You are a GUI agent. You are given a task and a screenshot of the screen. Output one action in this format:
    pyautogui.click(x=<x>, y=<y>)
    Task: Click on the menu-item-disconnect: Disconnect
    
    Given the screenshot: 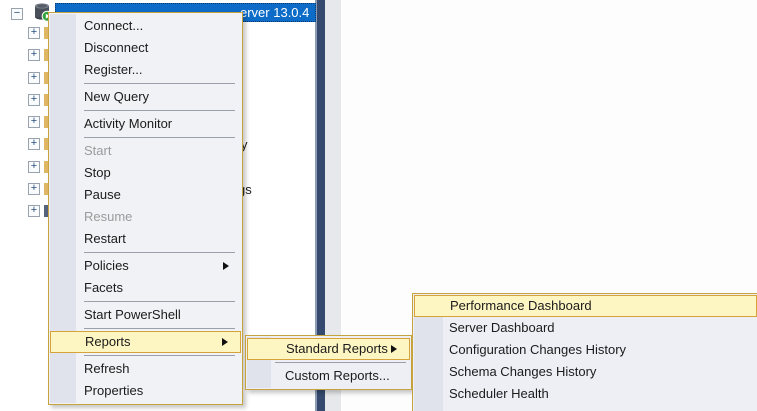 What is the action you would take?
    pyautogui.click(x=145, y=48)
    